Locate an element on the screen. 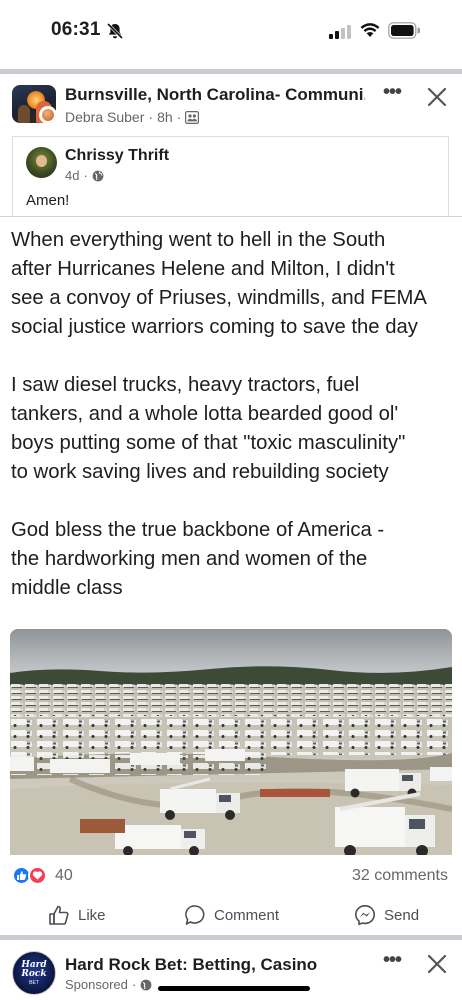 The image size is (462, 1000). logo-sub: BET is located at coordinates (34, 982).